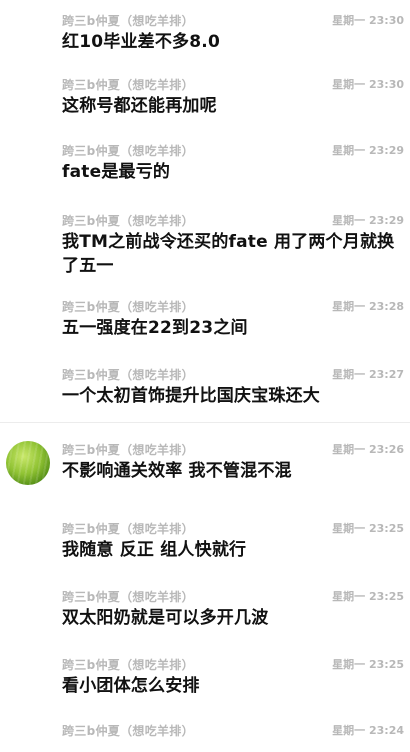 This screenshot has width=410, height=752. Describe the element at coordinates (205, 92) in the screenshot. I see `message-item: 跨三b仲夏（想吃羊排） 星期一 23:30 这称号都还能再加呢` at that location.